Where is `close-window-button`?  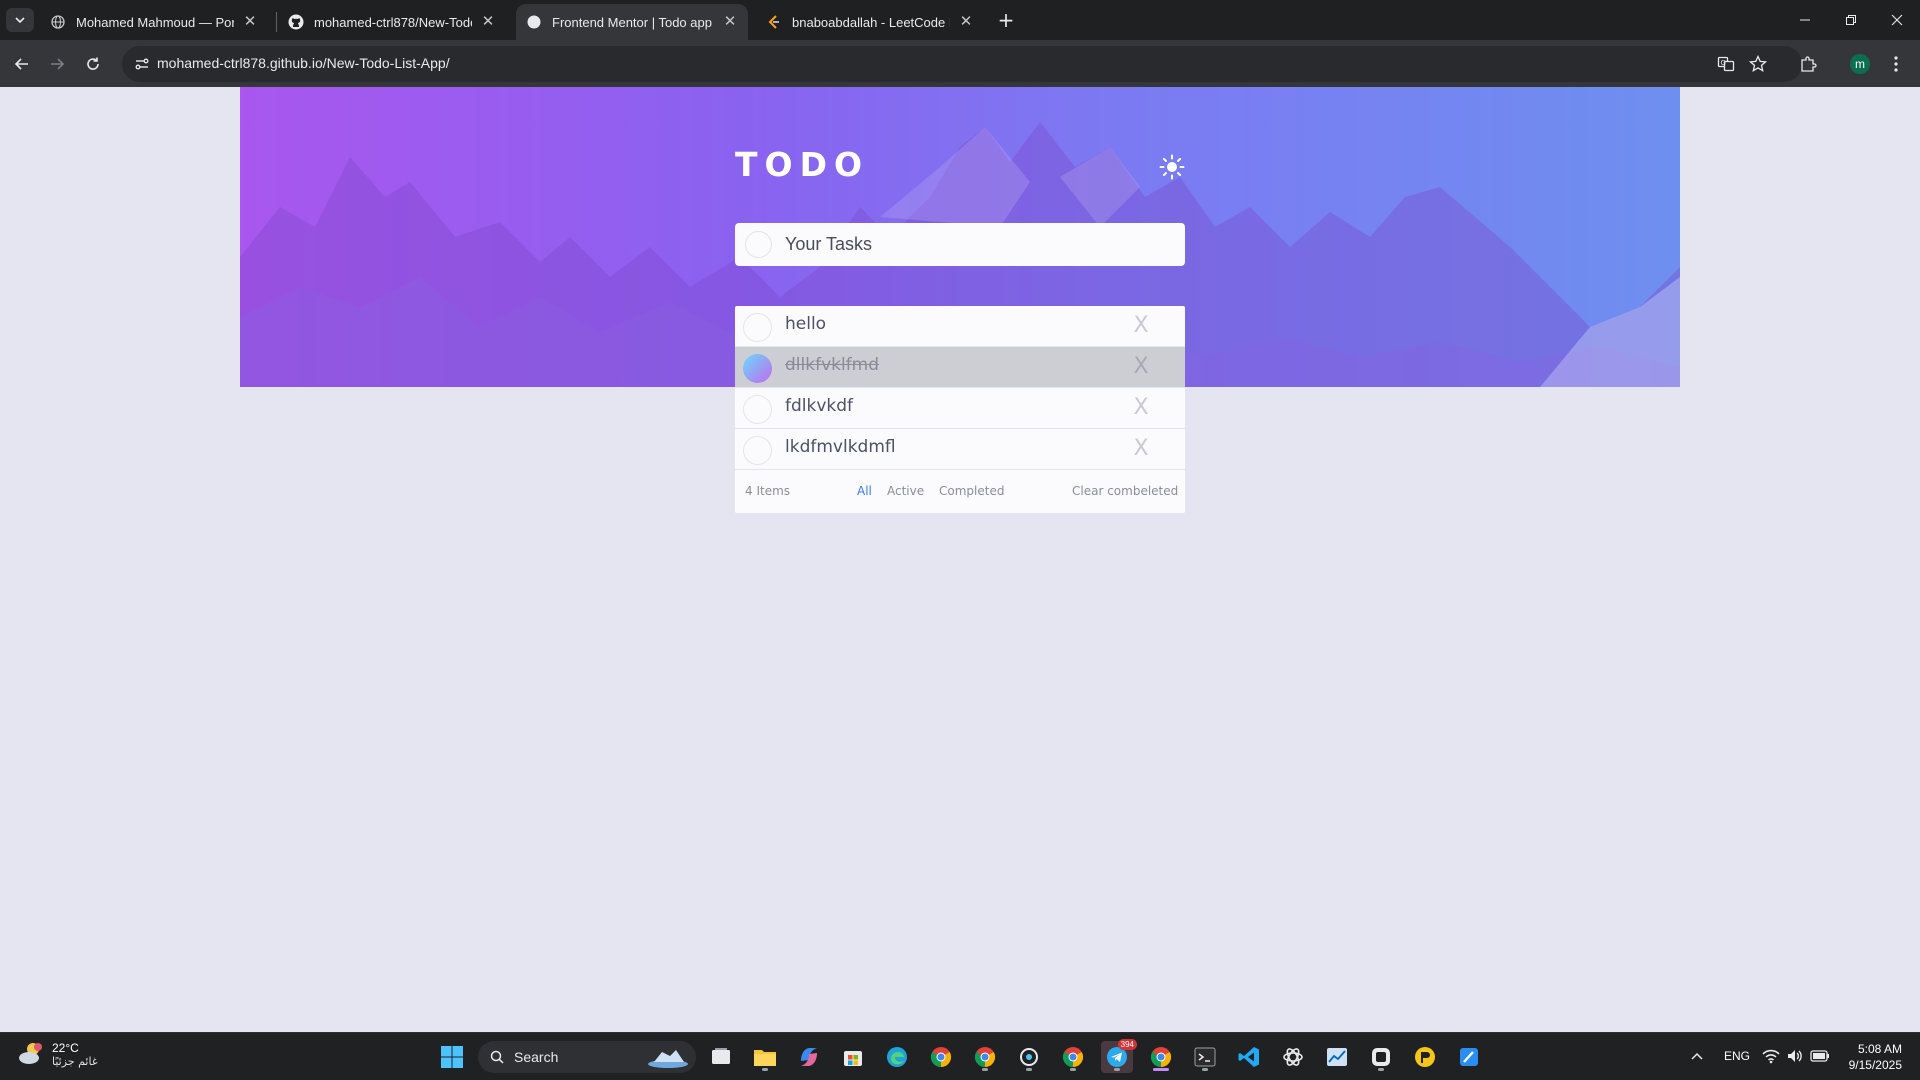
close-window-button is located at coordinates (1897, 20).